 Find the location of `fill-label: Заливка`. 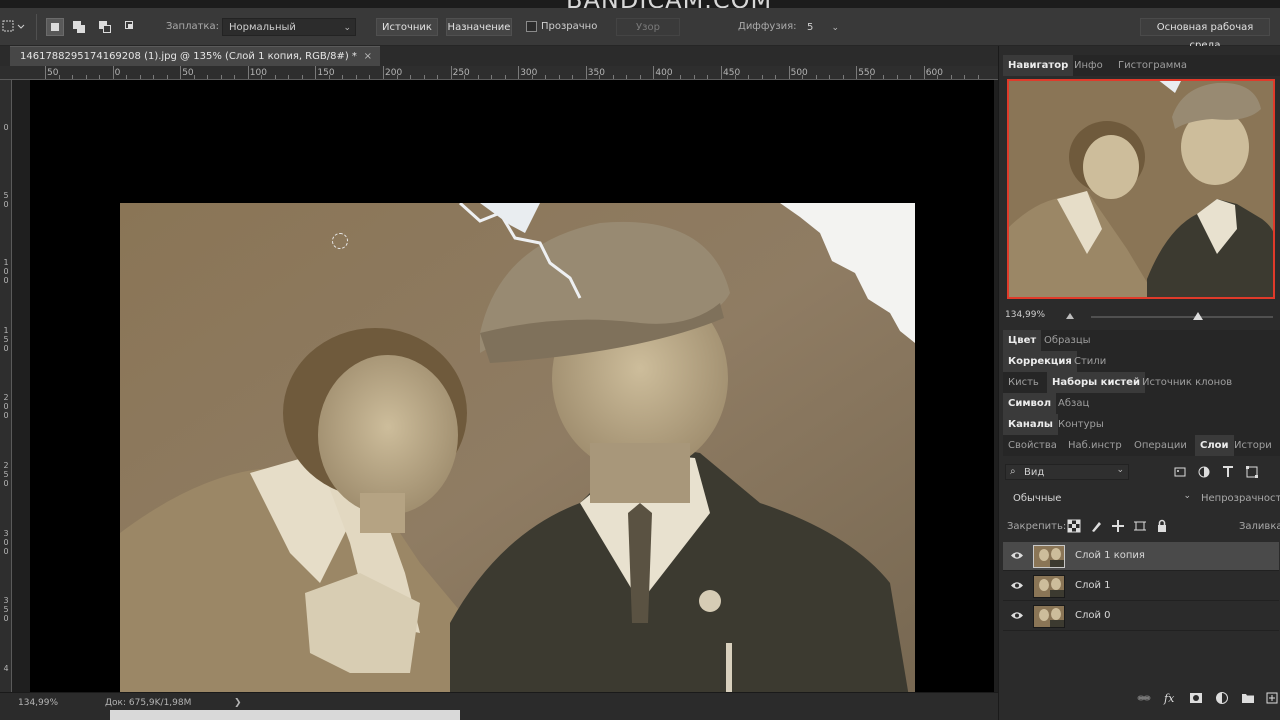

fill-label: Заливка is located at coordinates (1259, 526).